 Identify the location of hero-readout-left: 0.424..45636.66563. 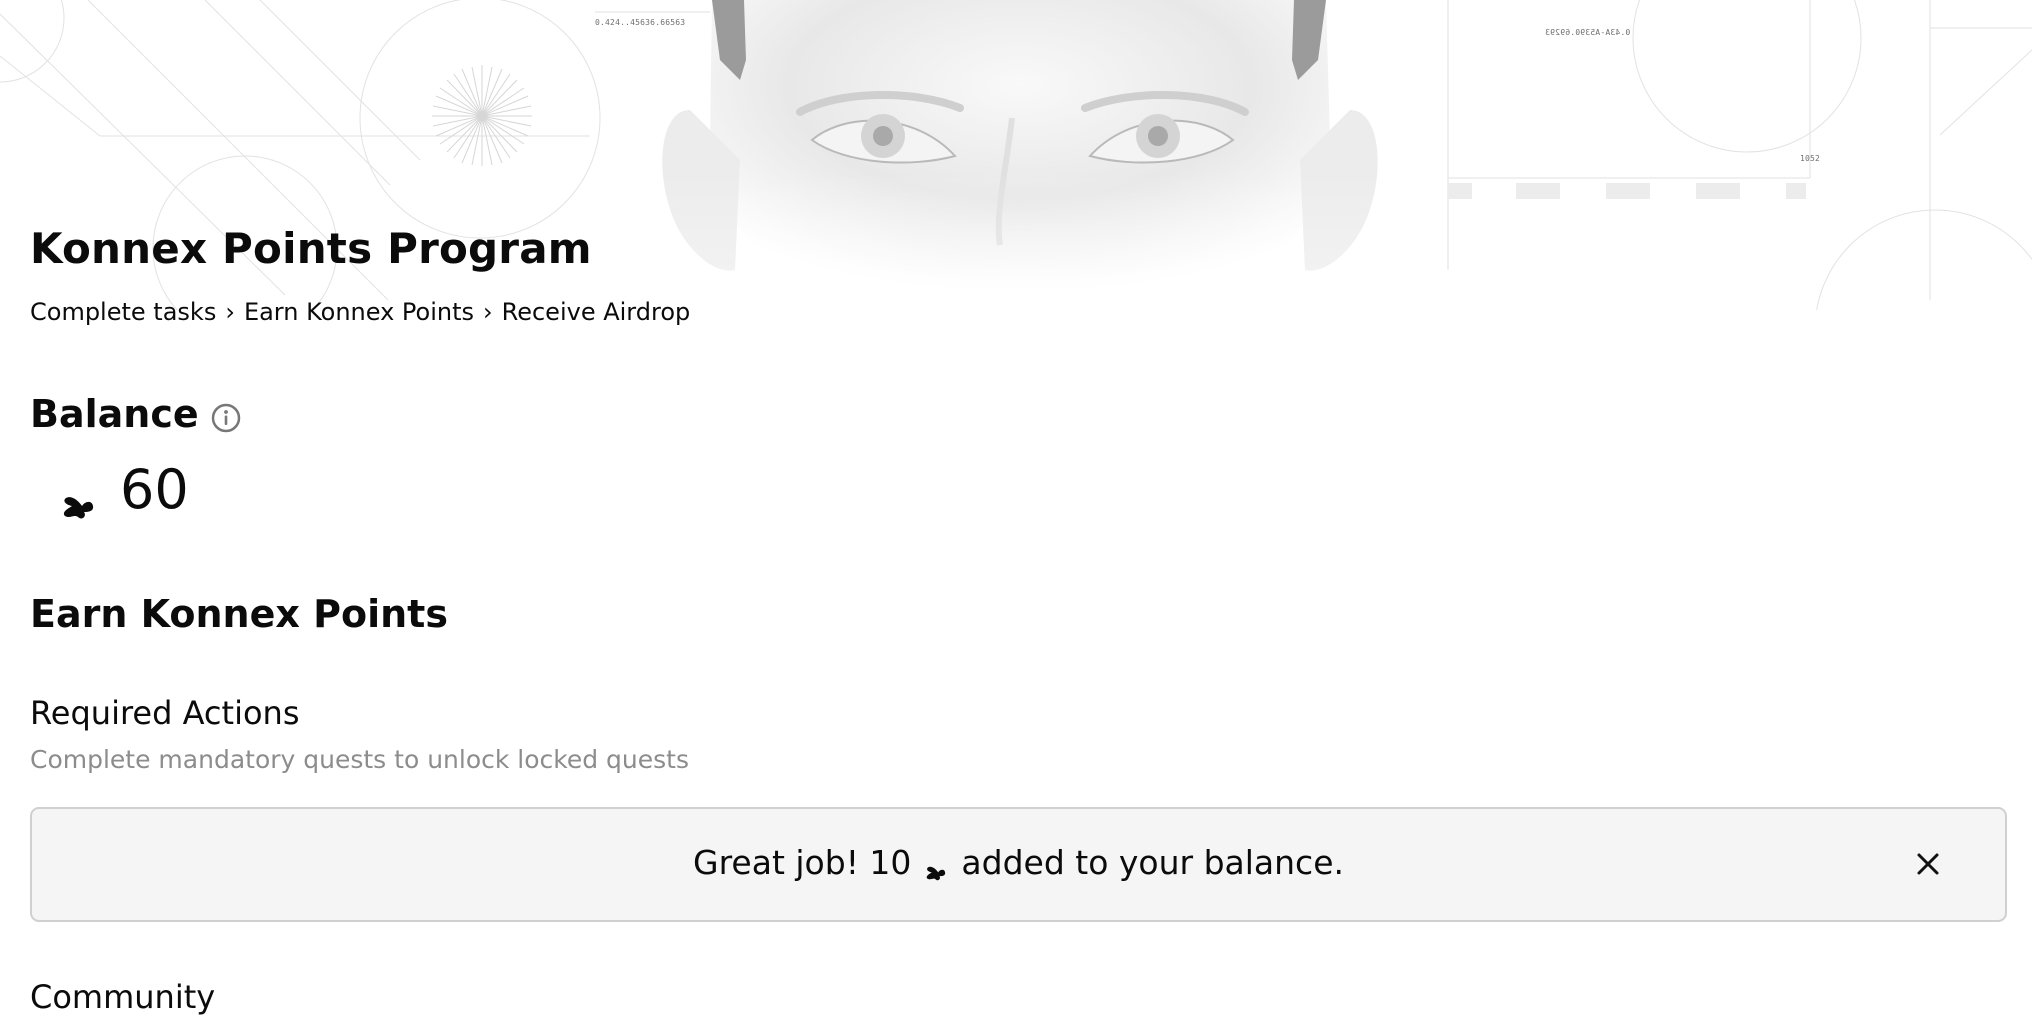
(640, 22).